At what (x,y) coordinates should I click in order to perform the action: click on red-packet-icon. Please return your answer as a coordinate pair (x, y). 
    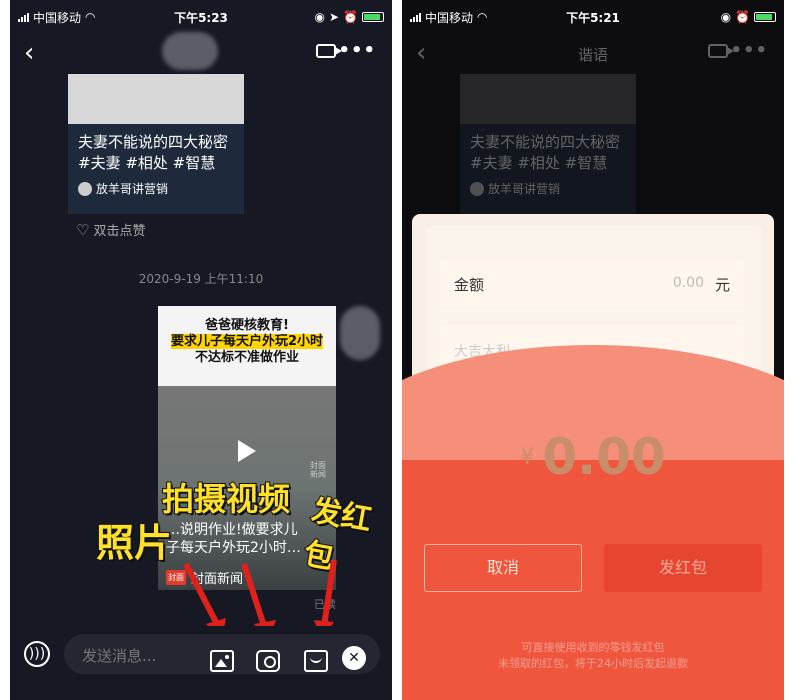
    Looking at the image, I should click on (316, 661).